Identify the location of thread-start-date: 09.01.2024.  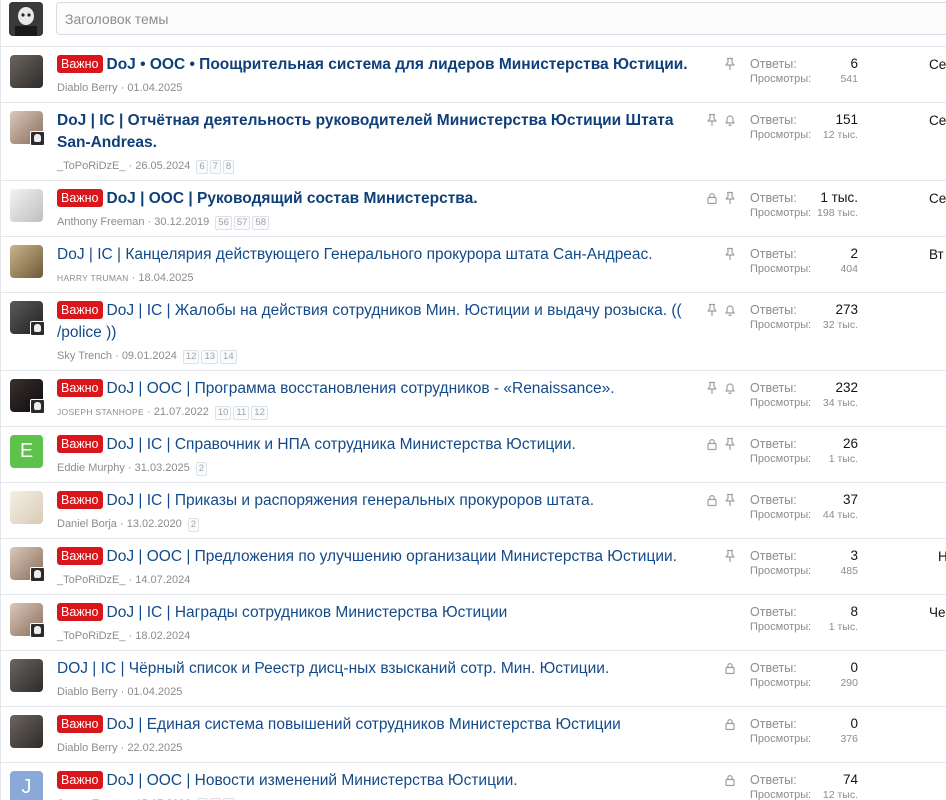
(149, 356).